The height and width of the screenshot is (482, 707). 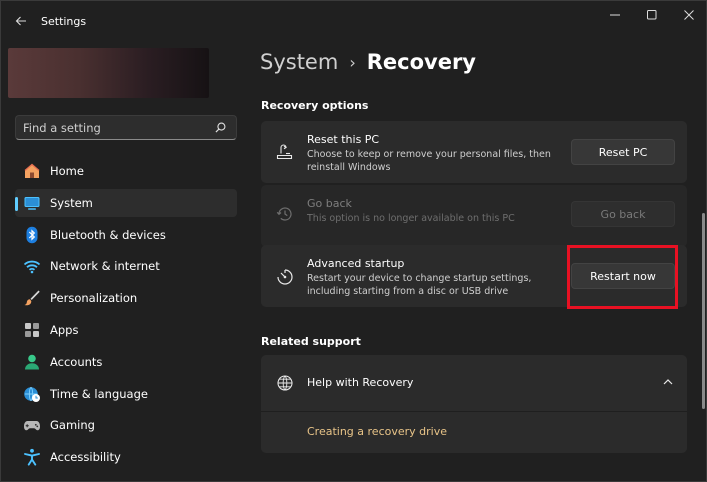 I want to click on sidebar-item-label: Apps, so click(x=64, y=329).